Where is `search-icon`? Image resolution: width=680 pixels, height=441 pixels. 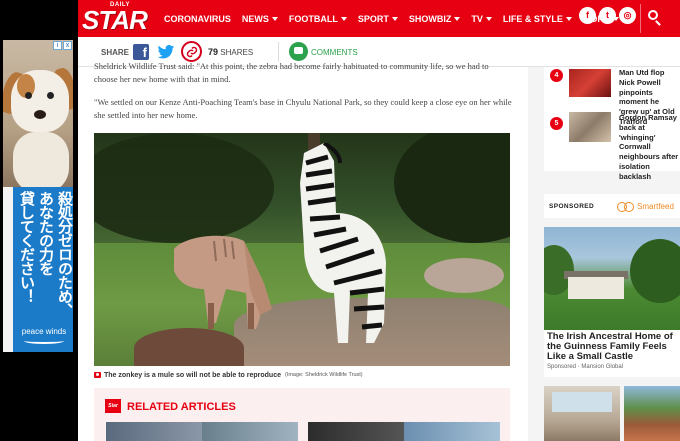
search-icon is located at coordinates (656, 18).